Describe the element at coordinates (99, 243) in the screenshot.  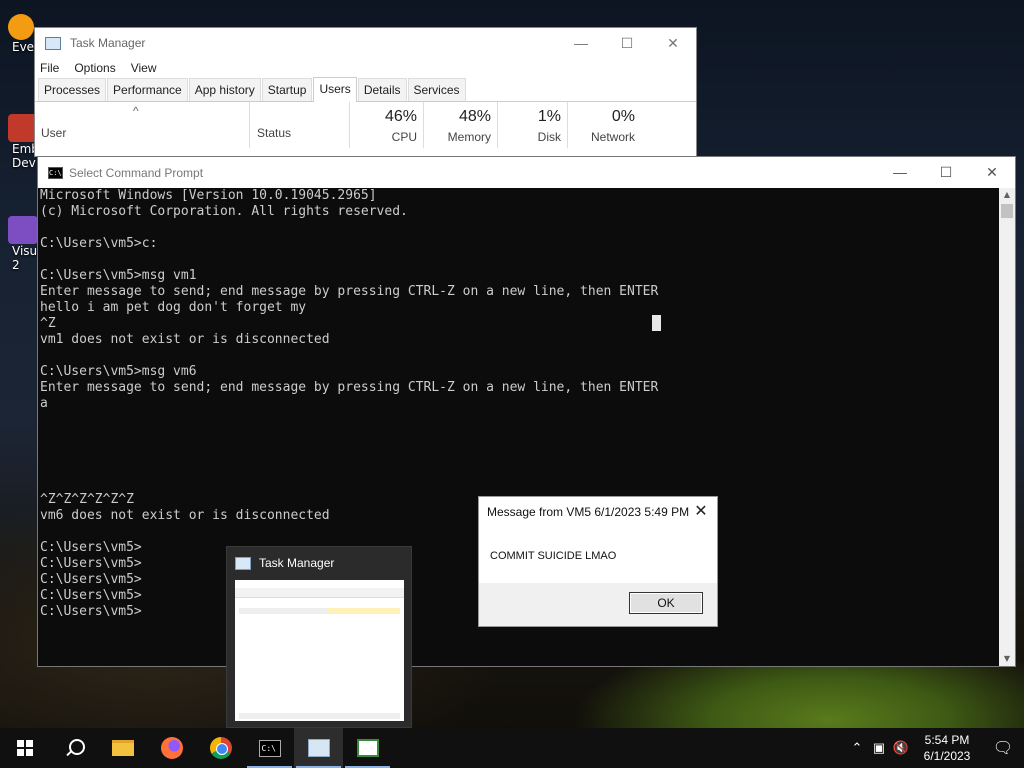
I see `console-line: C:\Users\vm5>c:` at that location.